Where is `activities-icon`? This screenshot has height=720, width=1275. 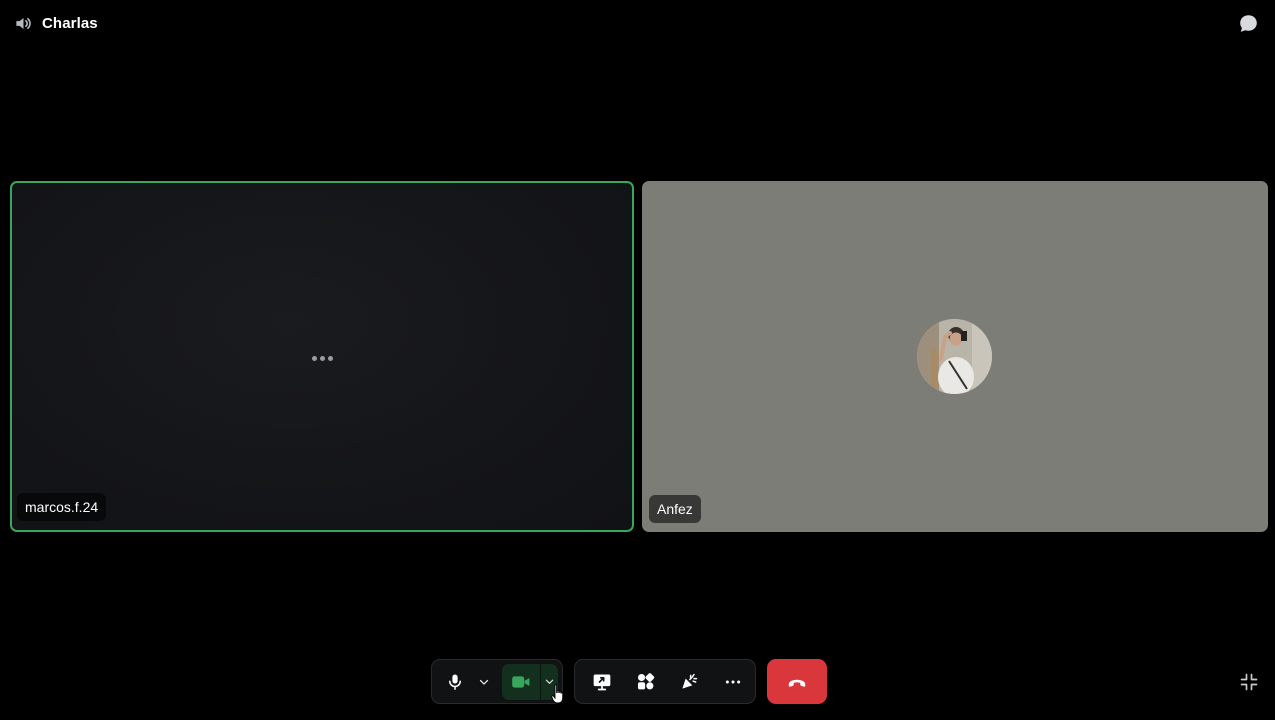
activities-icon is located at coordinates (645, 681).